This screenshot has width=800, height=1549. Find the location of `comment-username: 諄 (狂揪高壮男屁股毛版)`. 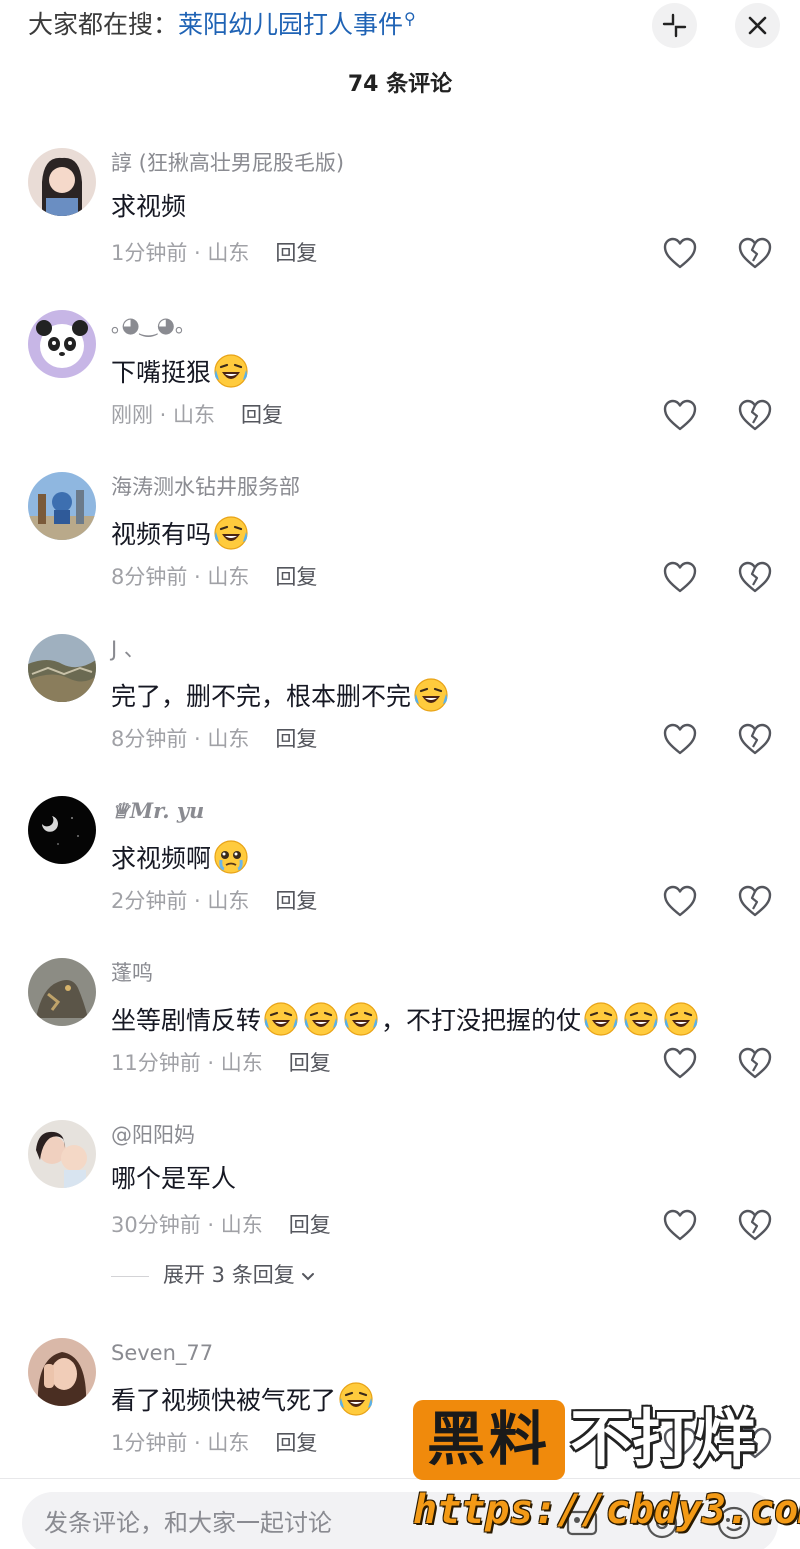

comment-username: 諄 (狂揪高壮男屁股毛版) is located at coordinates (227, 163).